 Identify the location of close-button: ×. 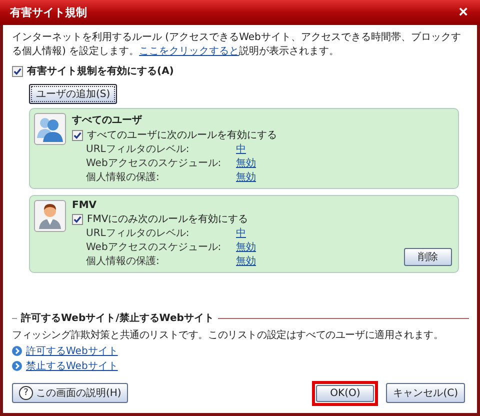
(463, 12).